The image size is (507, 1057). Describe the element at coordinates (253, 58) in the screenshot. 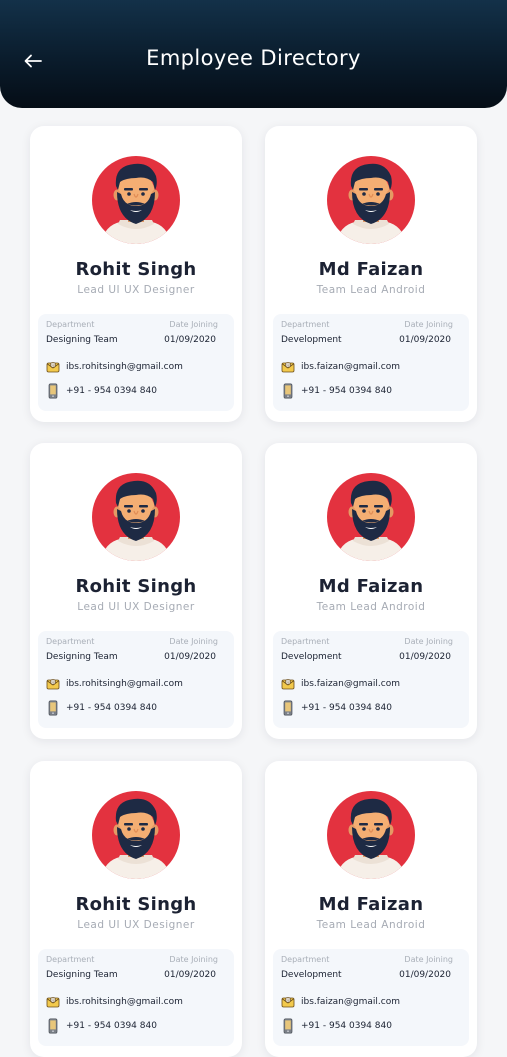

I see `page-title: Employee Directory` at that location.